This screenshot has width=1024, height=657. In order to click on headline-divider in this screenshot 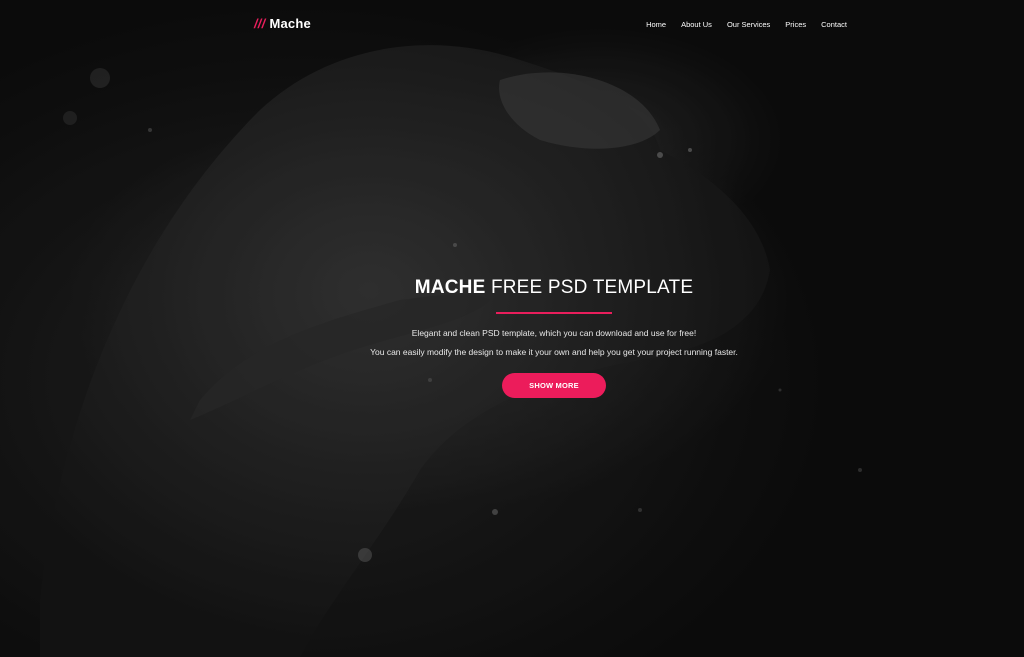, I will do `click(554, 313)`.